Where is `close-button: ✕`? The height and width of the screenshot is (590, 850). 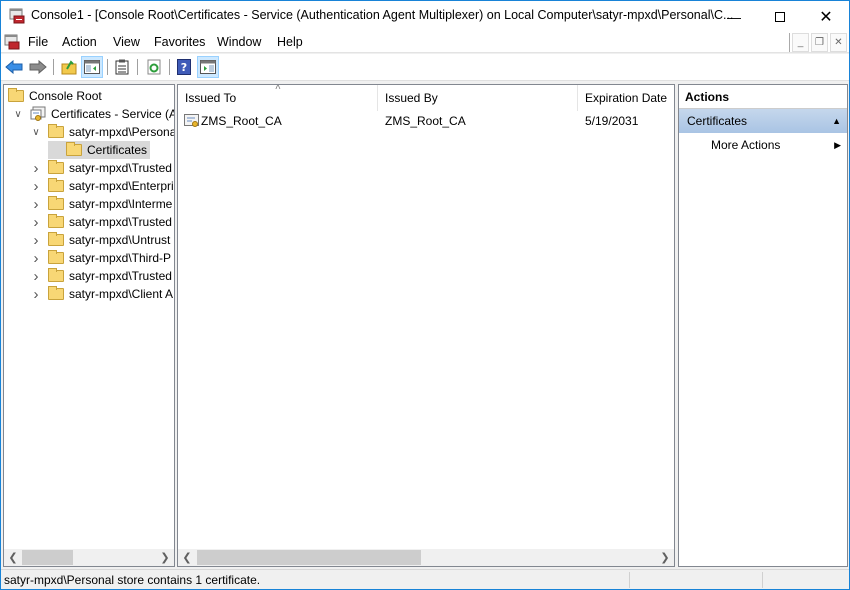 close-button: ✕ is located at coordinates (826, 16).